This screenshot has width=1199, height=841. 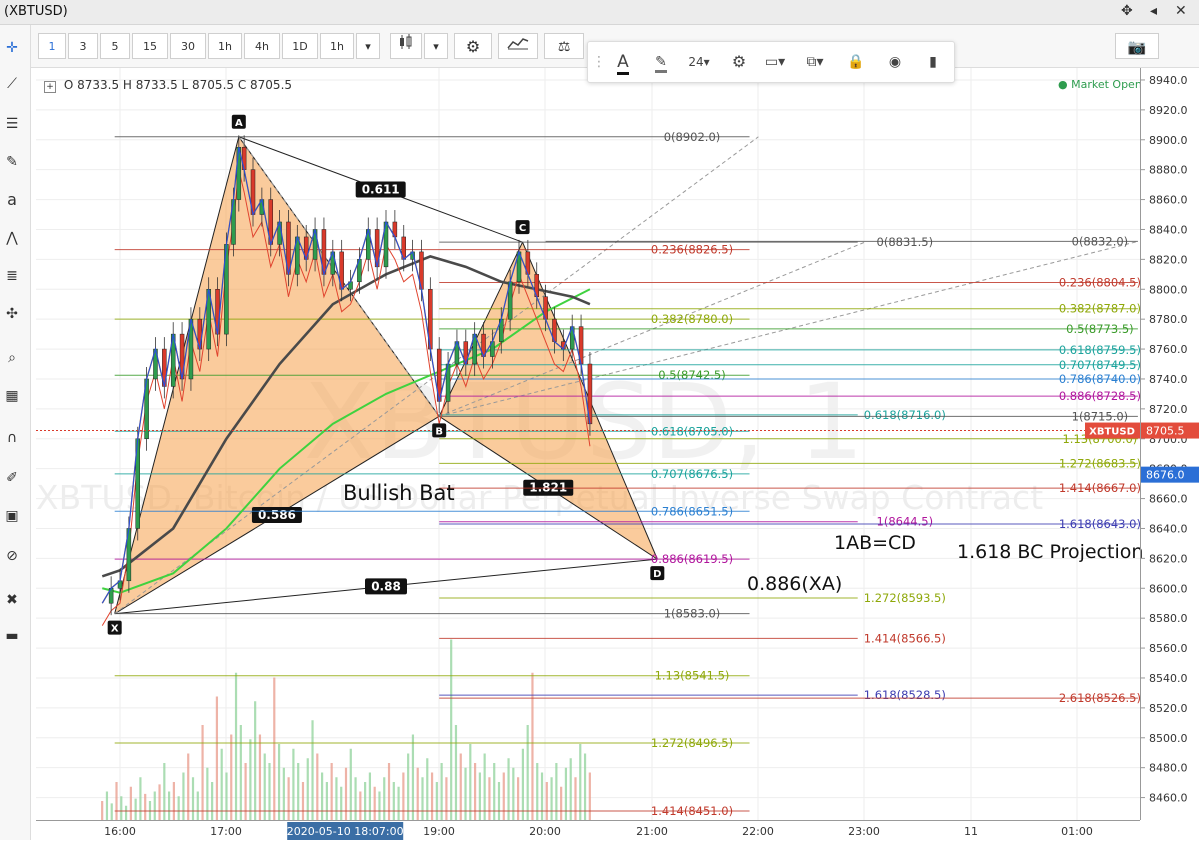 What do you see at coordinates (12, 124) in the screenshot?
I see `horizontal-lines-icon: ☰` at bounding box center [12, 124].